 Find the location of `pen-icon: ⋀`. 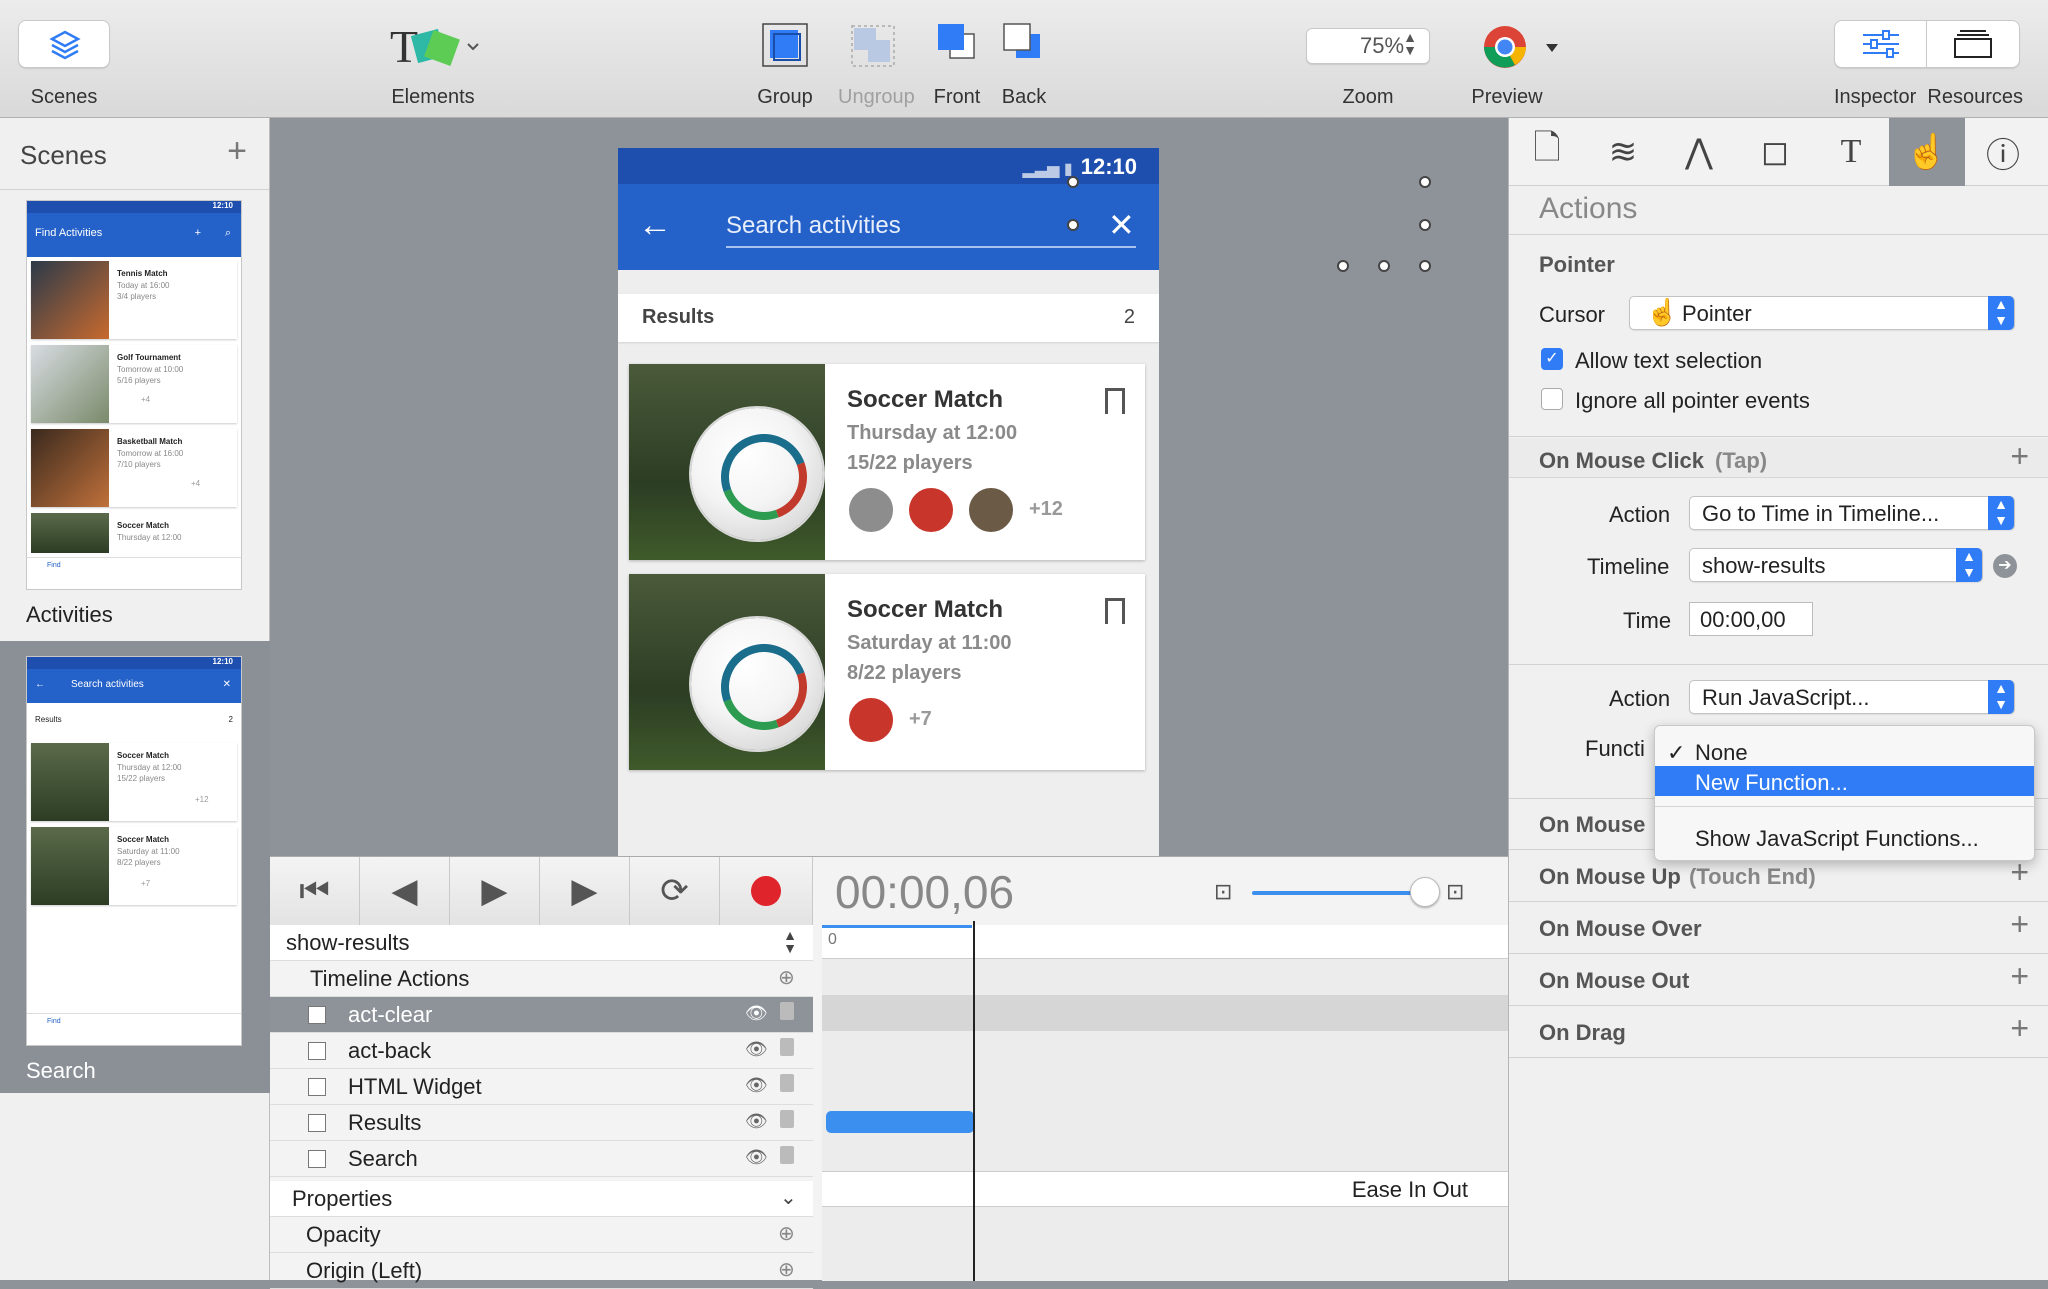

pen-icon: ⋀ is located at coordinates (1699, 152).